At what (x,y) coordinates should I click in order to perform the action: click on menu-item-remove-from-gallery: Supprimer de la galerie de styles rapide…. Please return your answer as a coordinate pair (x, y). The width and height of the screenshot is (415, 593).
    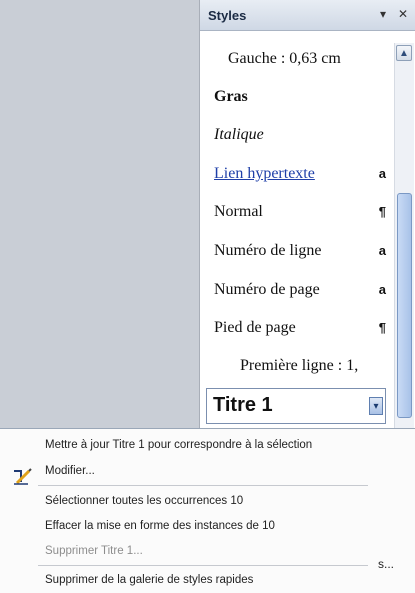
    Looking at the image, I should click on (149, 580).